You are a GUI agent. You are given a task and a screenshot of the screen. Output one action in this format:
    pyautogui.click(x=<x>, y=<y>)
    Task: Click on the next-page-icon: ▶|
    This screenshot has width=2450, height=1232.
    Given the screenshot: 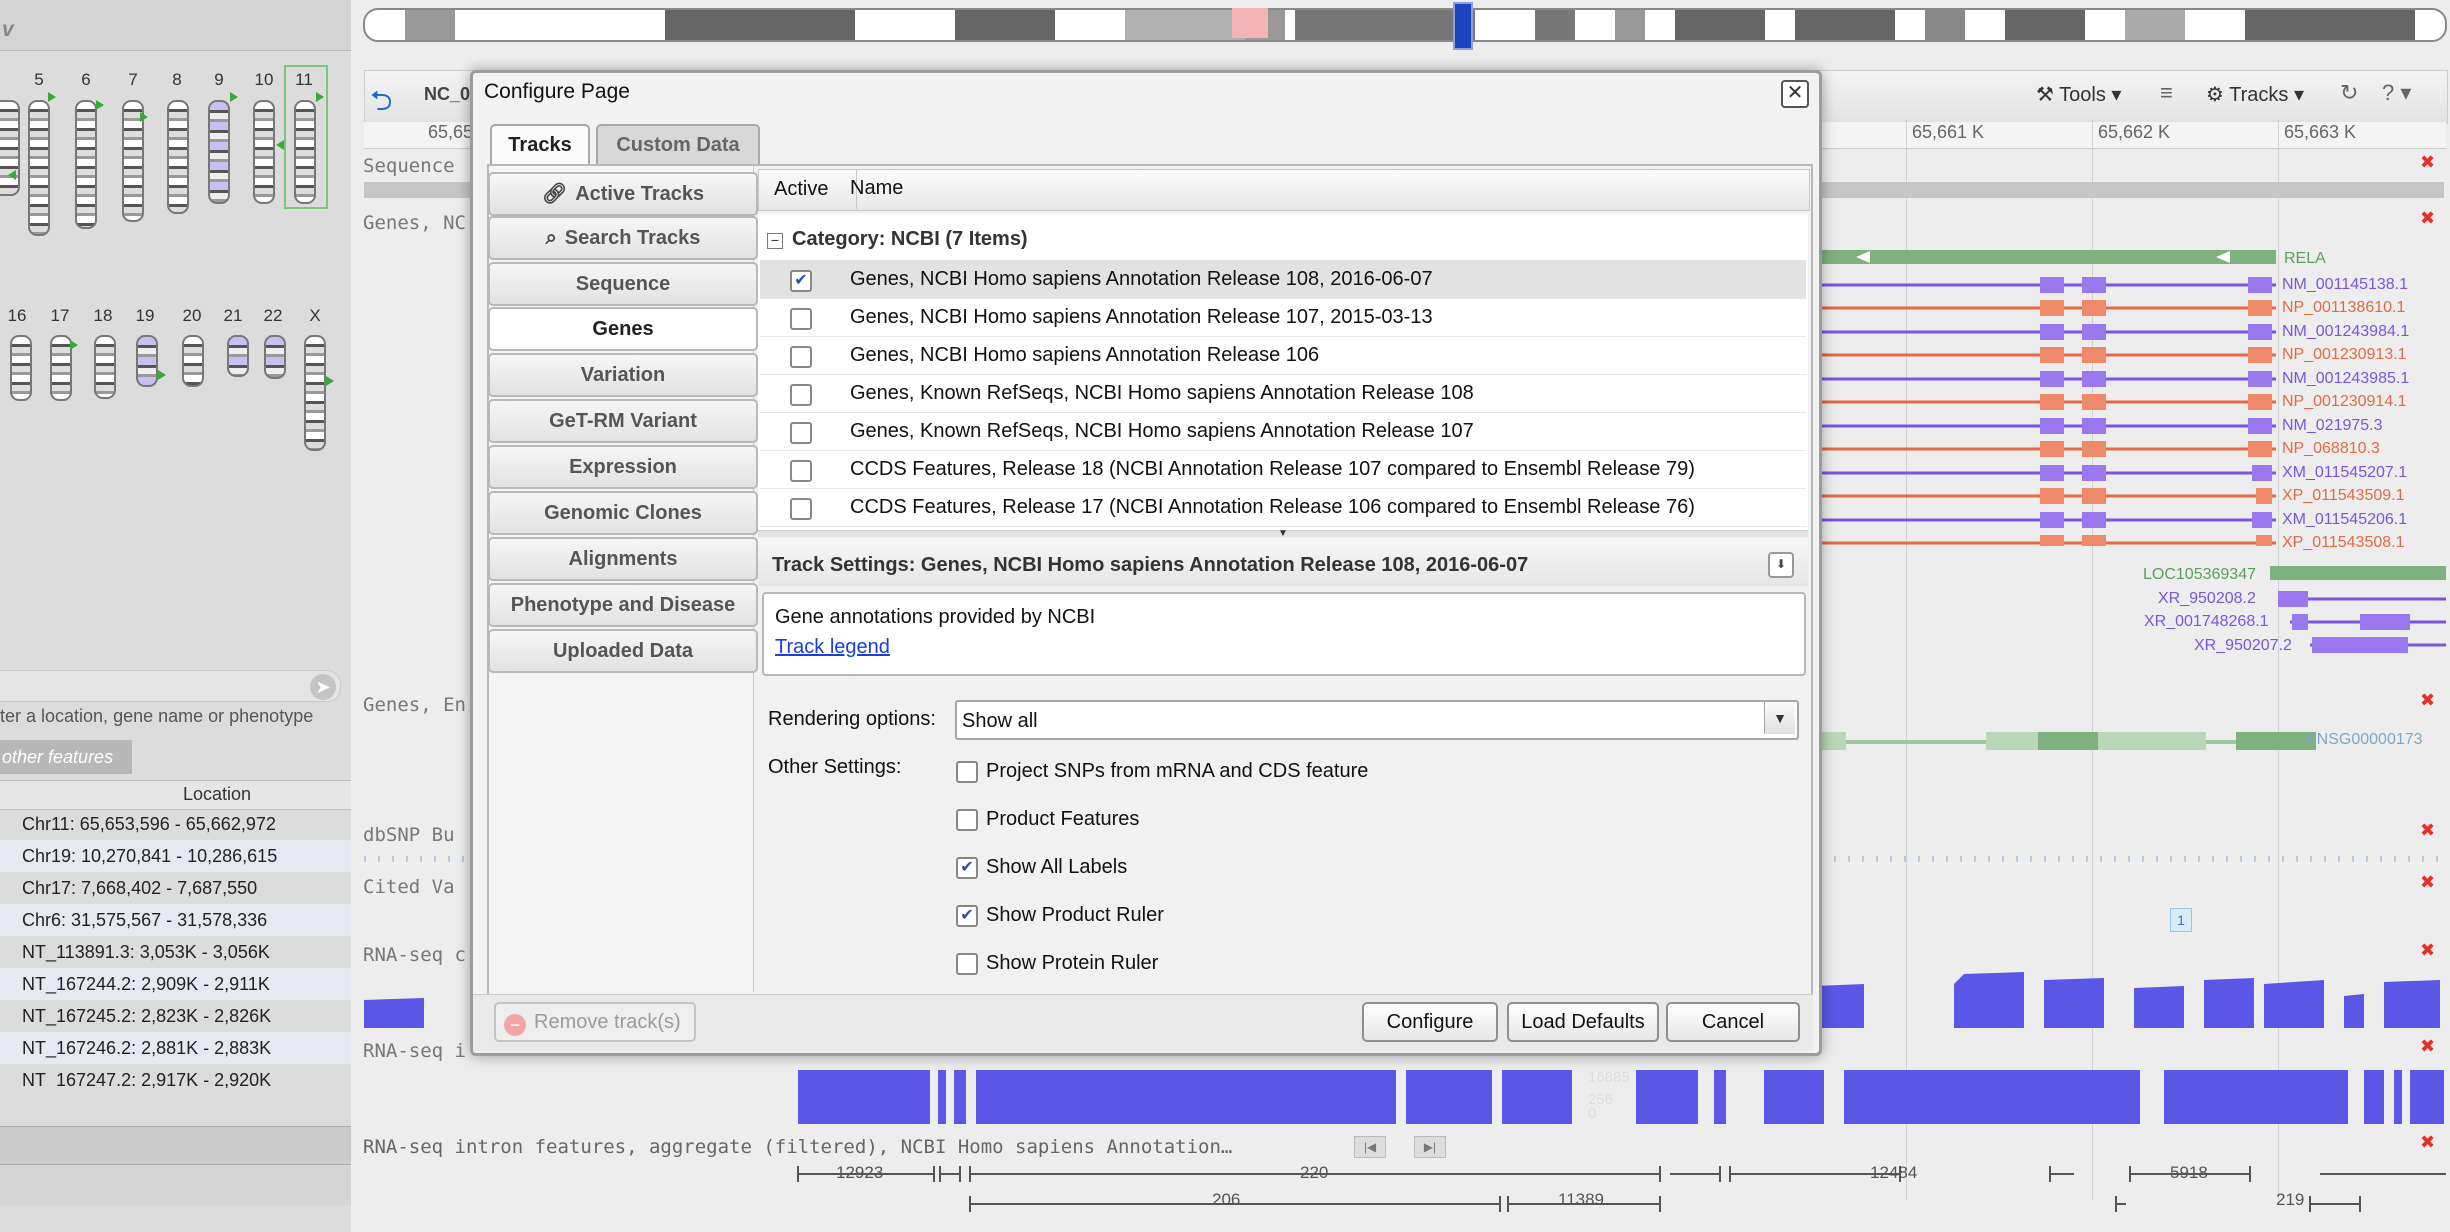 What is the action you would take?
    pyautogui.click(x=1430, y=1147)
    